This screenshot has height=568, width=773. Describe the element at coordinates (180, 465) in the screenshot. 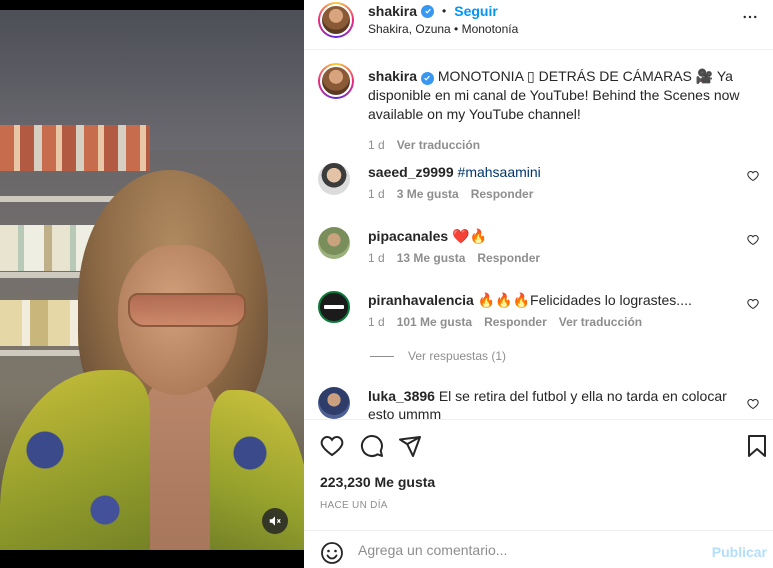

I see `person-neck` at that location.